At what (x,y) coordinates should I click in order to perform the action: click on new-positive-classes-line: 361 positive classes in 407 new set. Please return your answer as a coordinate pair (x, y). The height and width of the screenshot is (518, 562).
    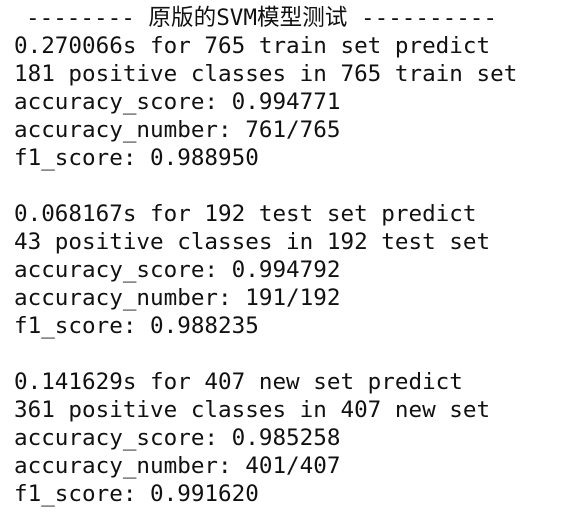
    Looking at the image, I should click on (252, 410).